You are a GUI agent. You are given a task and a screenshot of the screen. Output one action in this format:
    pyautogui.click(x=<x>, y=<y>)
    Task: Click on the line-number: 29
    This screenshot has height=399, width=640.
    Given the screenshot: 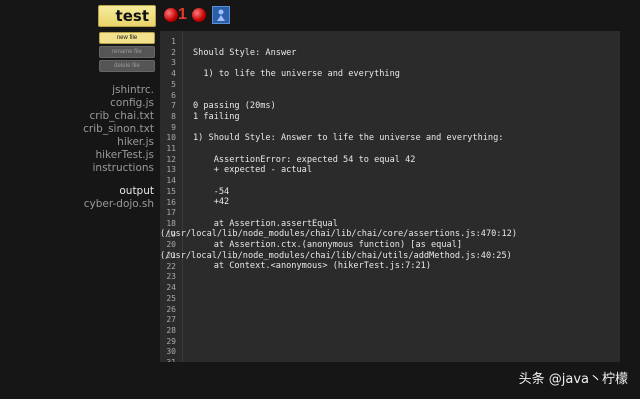 What is the action you would take?
    pyautogui.click(x=171, y=341)
    